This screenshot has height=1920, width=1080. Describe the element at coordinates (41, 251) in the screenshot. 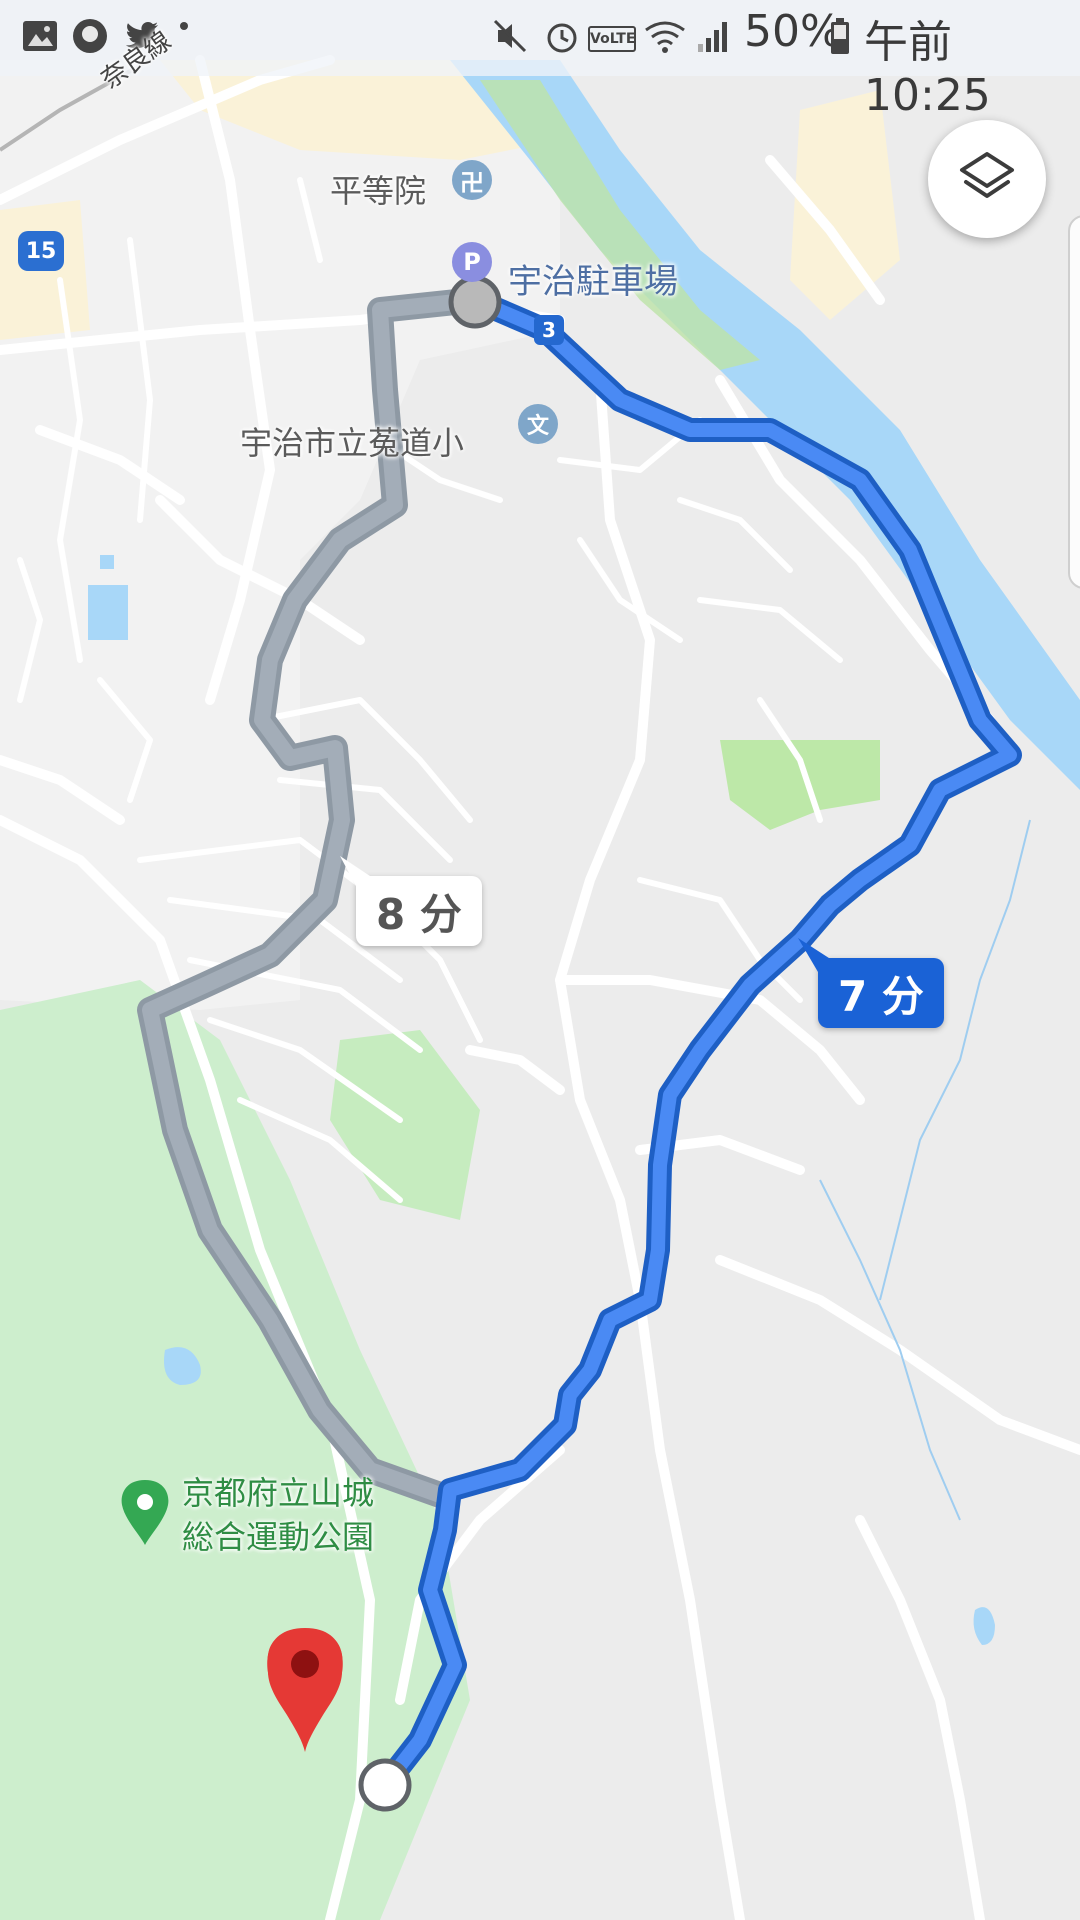

I see `route-15-shield: 15` at that location.